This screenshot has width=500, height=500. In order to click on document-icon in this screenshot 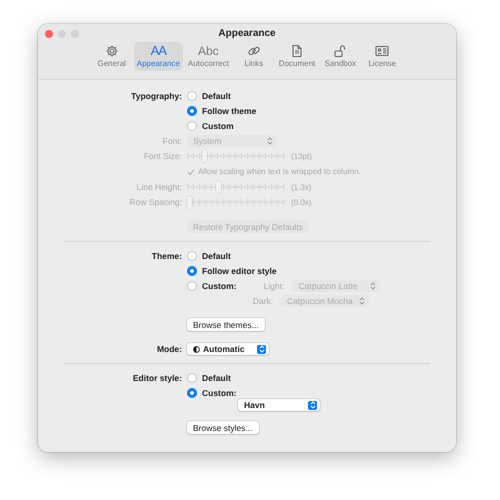, I will do `click(297, 51)`.